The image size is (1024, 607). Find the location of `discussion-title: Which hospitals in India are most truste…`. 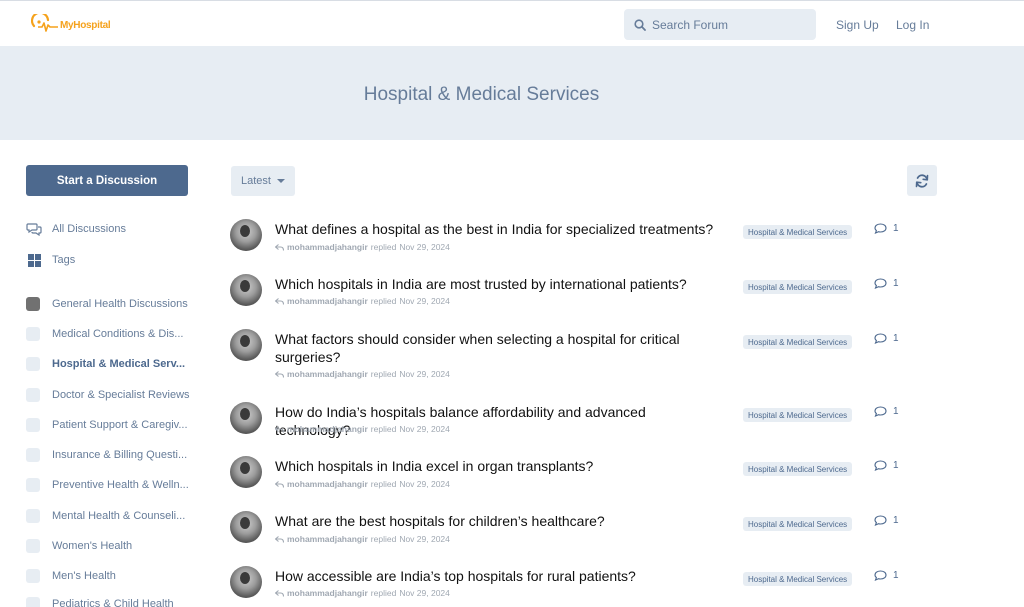

discussion-title: Which hospitals in India are most truste… is located at coordinates (500, 284).